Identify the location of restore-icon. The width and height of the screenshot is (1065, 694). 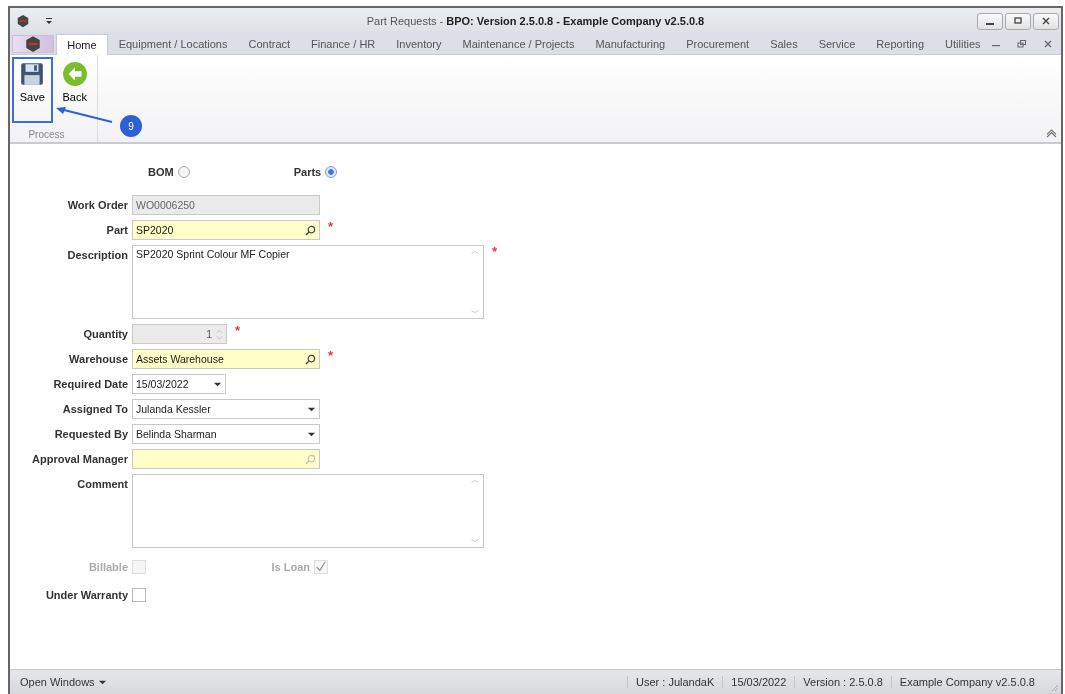
(1022, 44).